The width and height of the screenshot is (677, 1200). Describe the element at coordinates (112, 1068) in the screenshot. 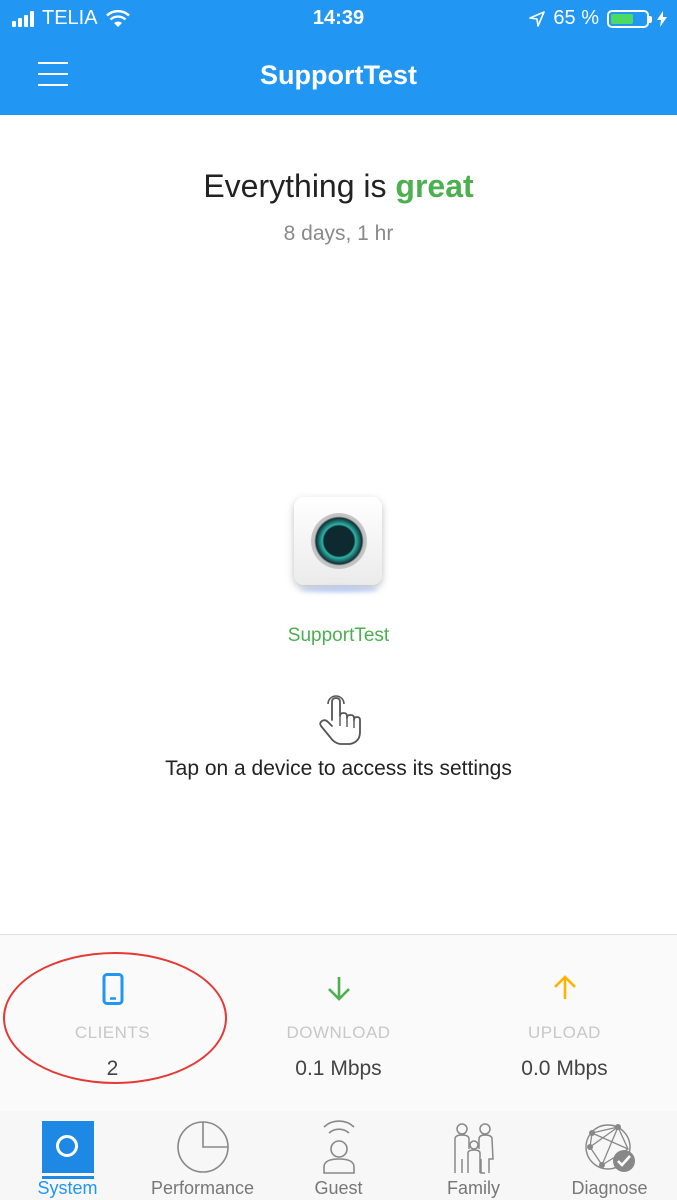

I see `stat-clients-value: 2` at that location.